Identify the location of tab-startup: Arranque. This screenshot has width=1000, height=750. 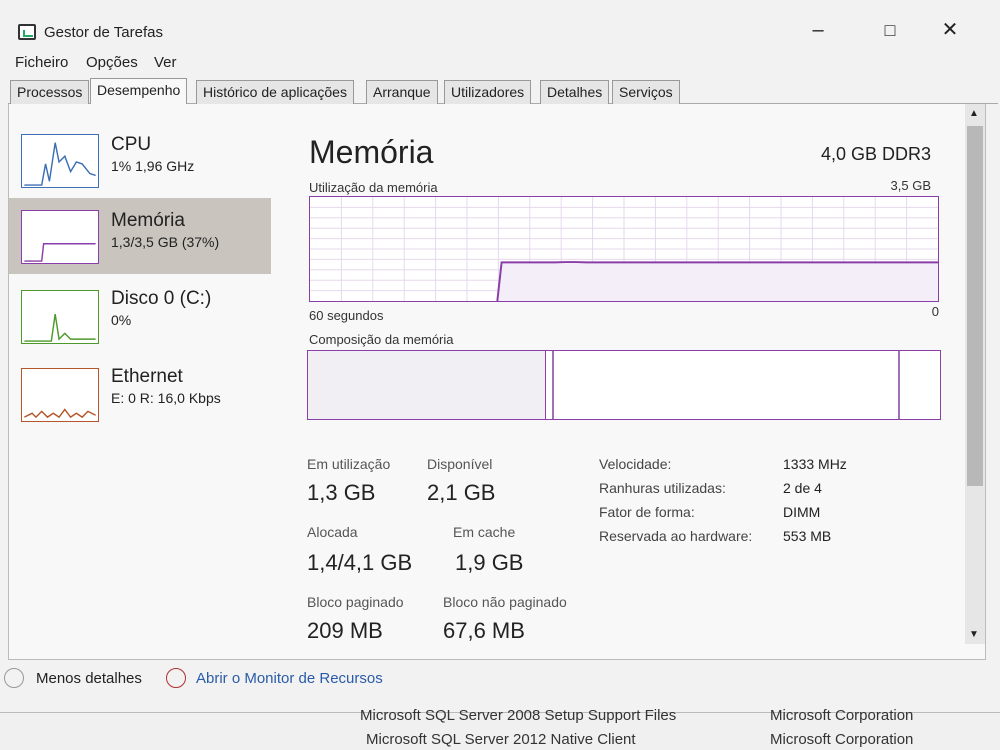
(402, 92).